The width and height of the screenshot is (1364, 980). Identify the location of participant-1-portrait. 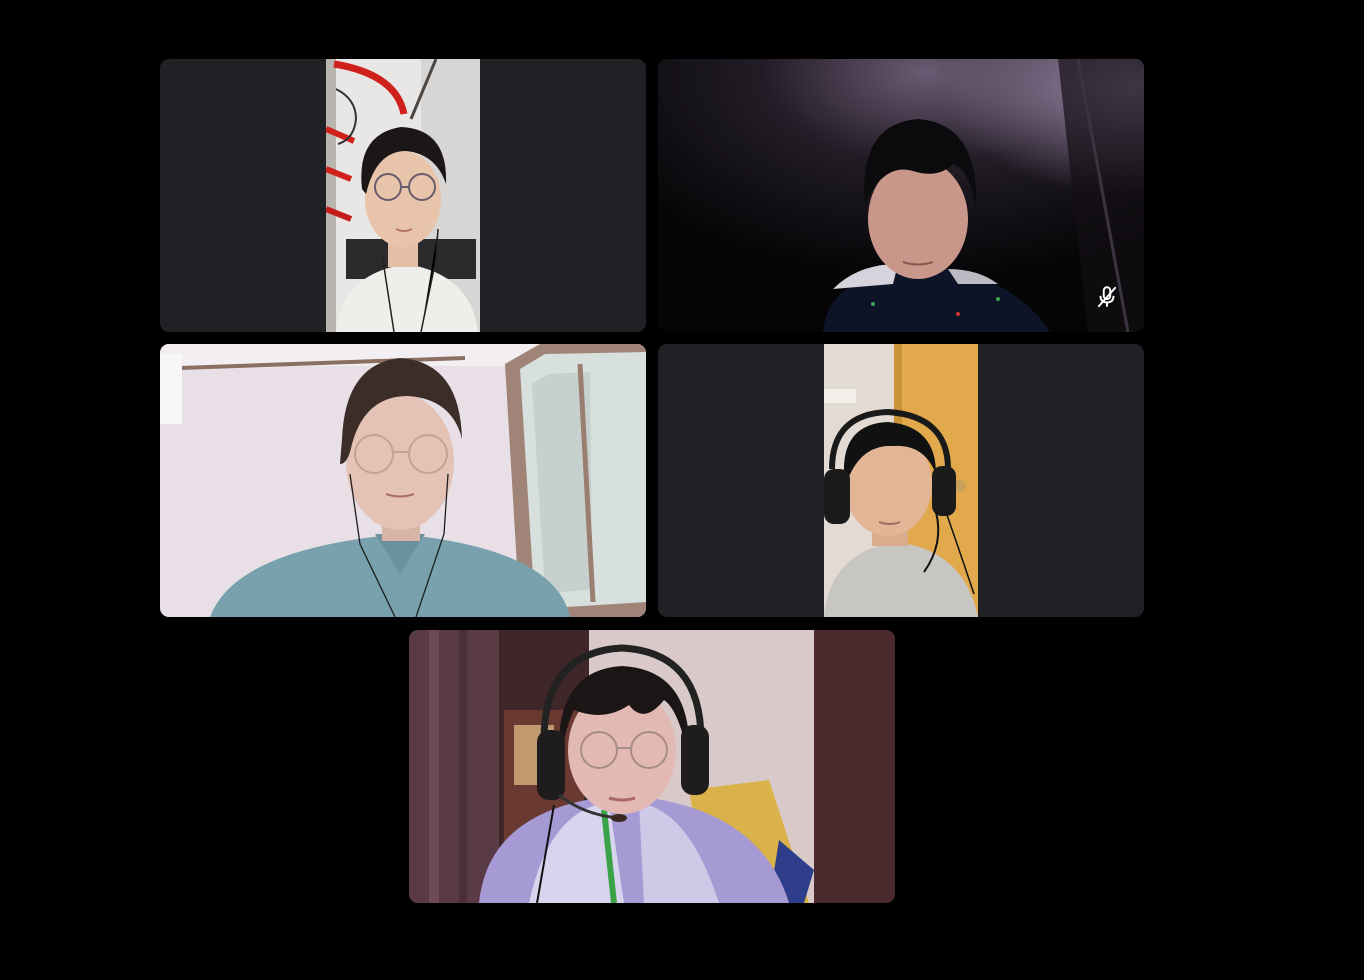
(403, 195).